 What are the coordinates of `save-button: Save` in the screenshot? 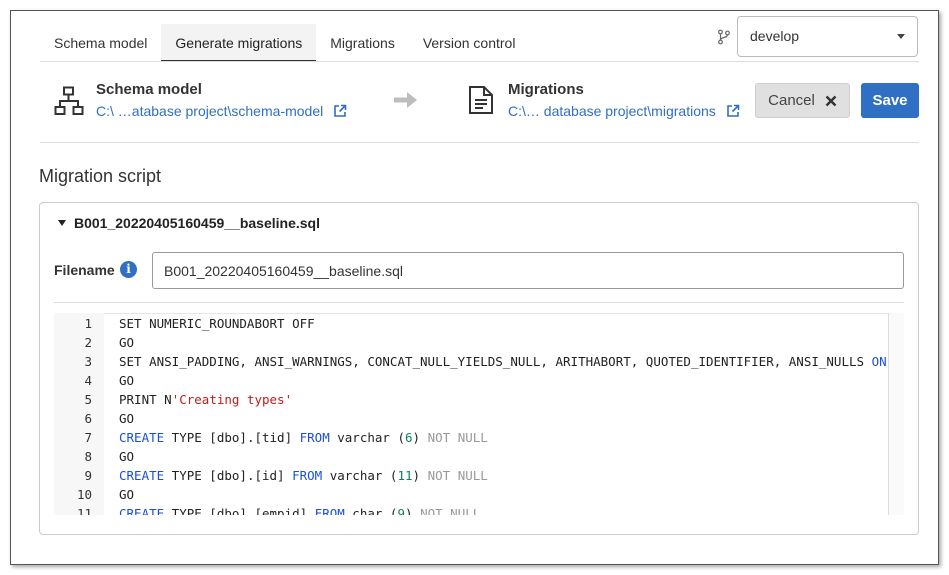 It's located at (890, 100).